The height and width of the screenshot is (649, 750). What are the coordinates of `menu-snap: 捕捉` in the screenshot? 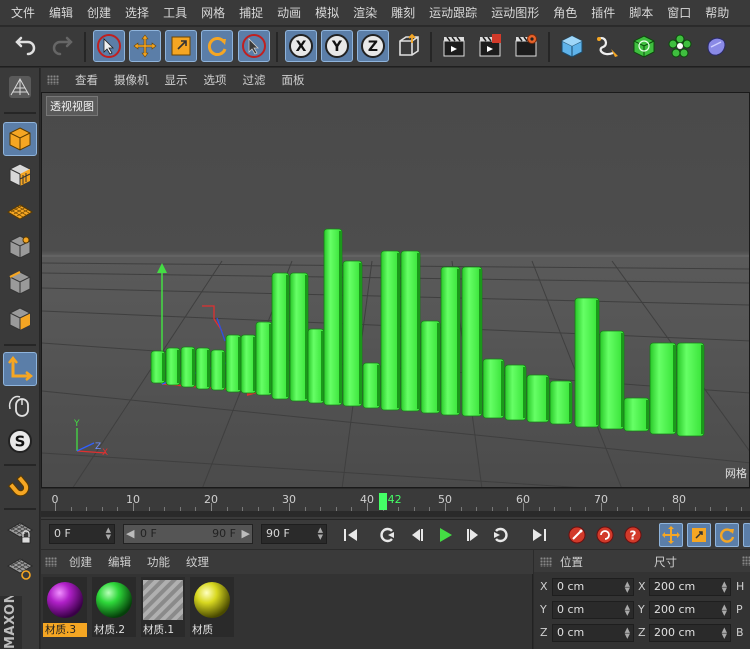 It's located at (251, 13).